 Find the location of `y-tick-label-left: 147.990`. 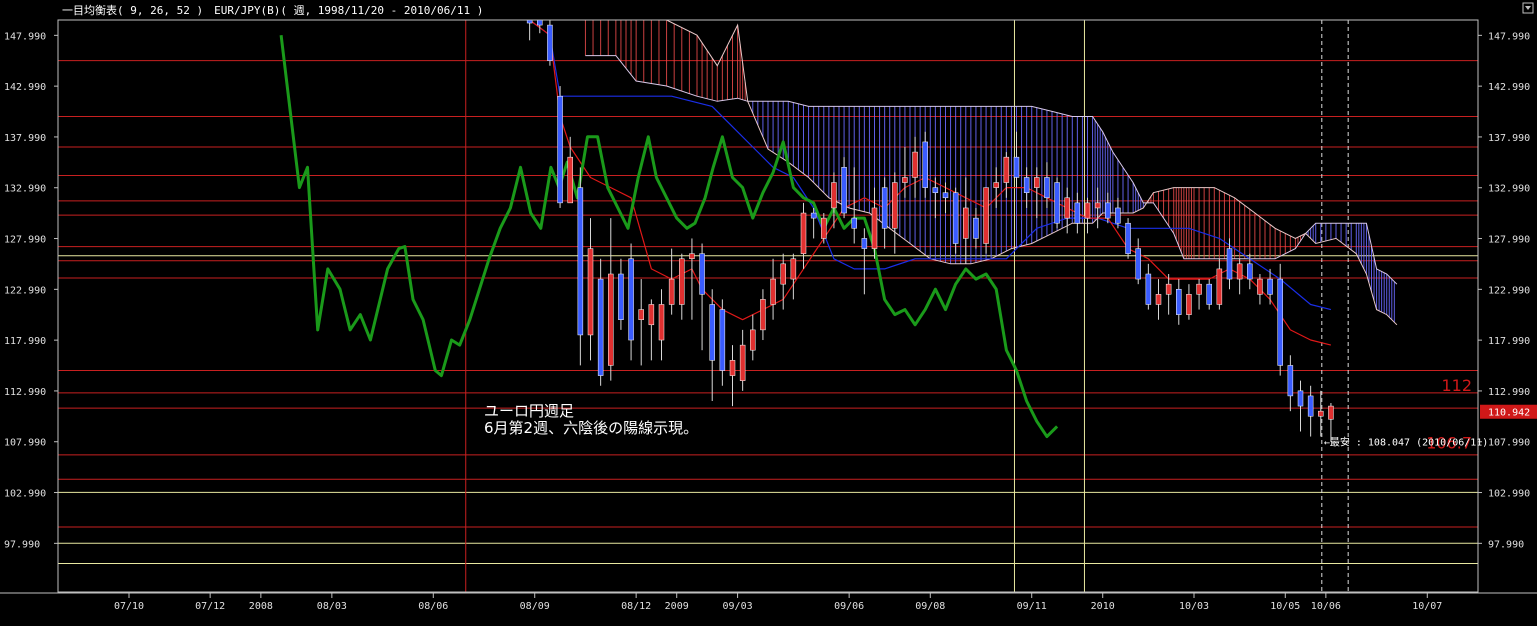

y-tick-label-left: 147.990 is located at coordinates (25, 36).